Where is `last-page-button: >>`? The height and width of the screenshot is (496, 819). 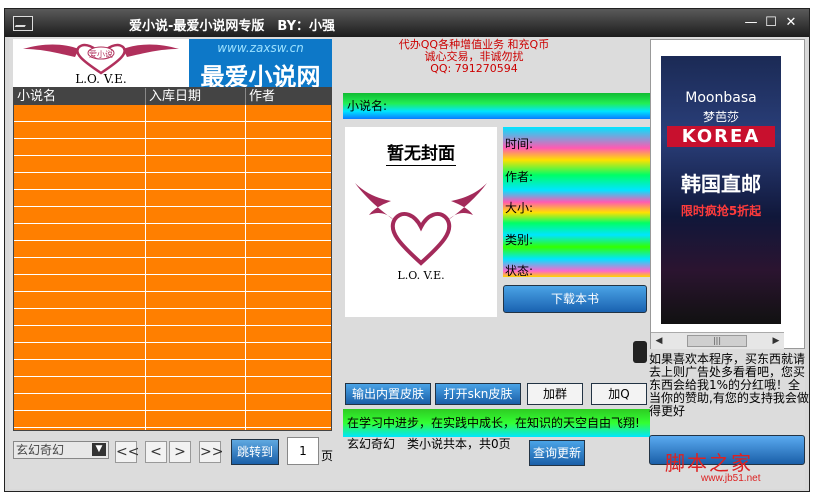 last-page-button: >> is located at coordinates (211, 452).